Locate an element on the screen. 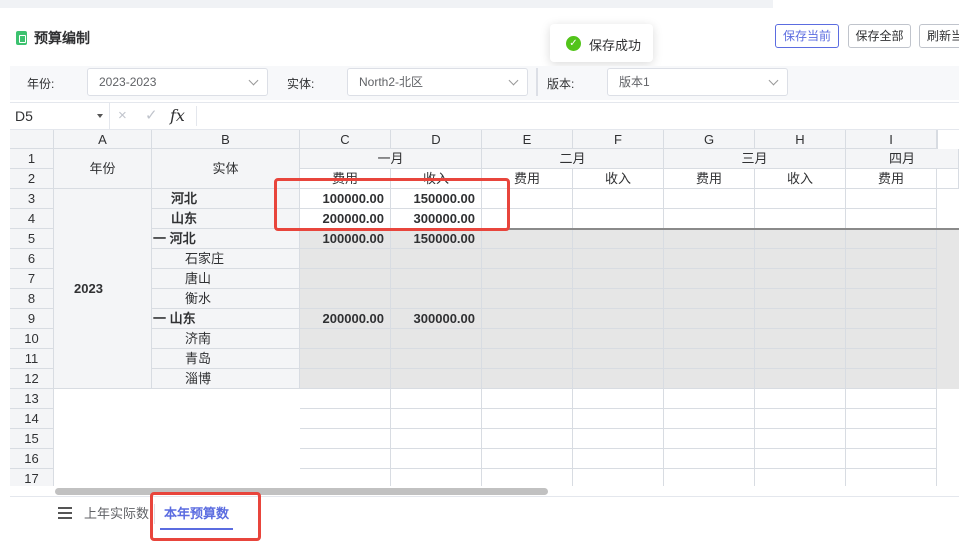 Image resolution: width=959 pixels, height=544 pixels. window-tab is located at coordinates (866, 4).